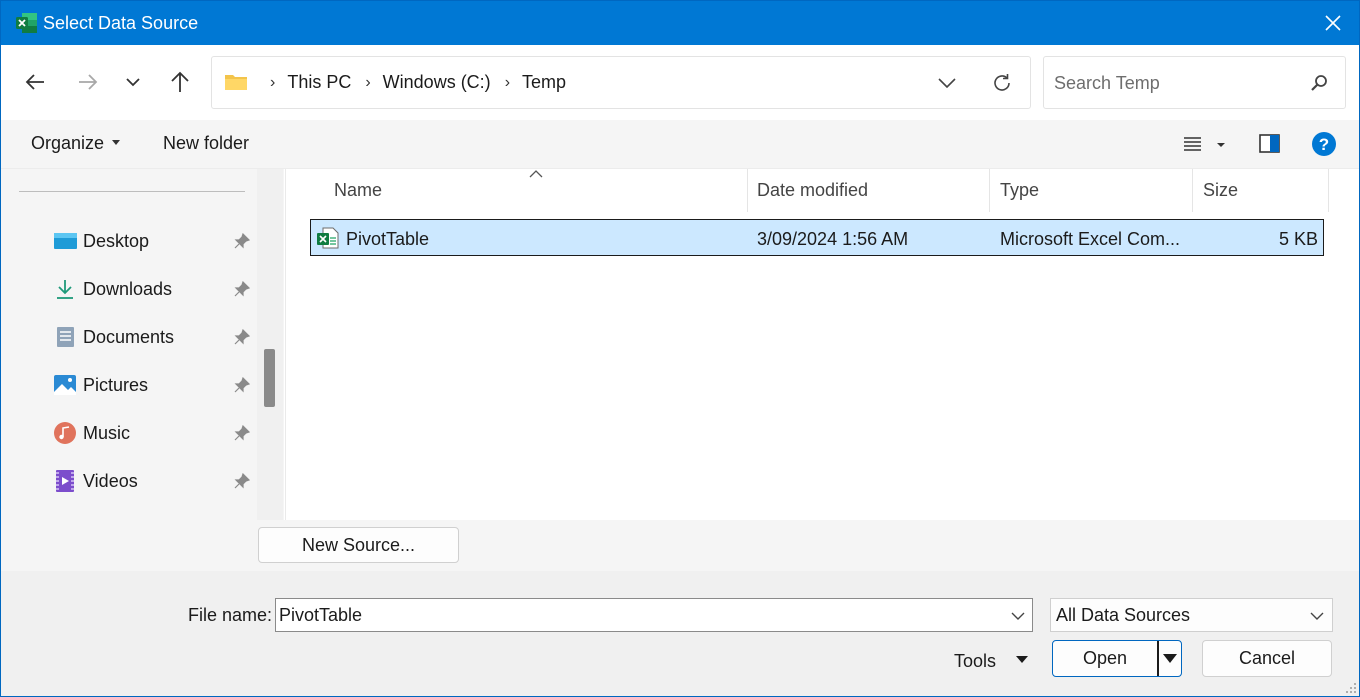 This screenshot has width=1360, height=697. What do you see at coordinates (110, 481) in the screenshot?
I see `sidebar-item-label: Videos` at bounding box center [110, 481].